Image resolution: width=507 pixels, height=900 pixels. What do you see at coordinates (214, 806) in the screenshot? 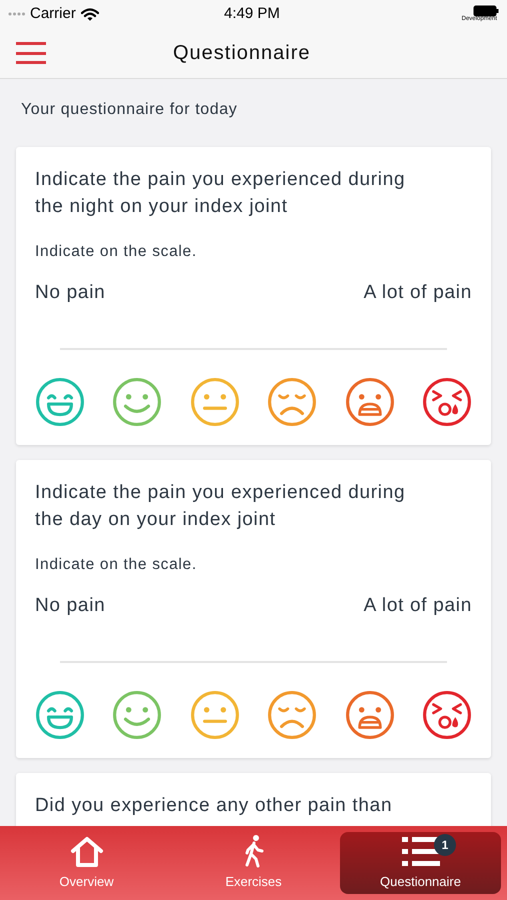
I see `question-text: Did you experience any other pain than` at bounding box center [214, 806].